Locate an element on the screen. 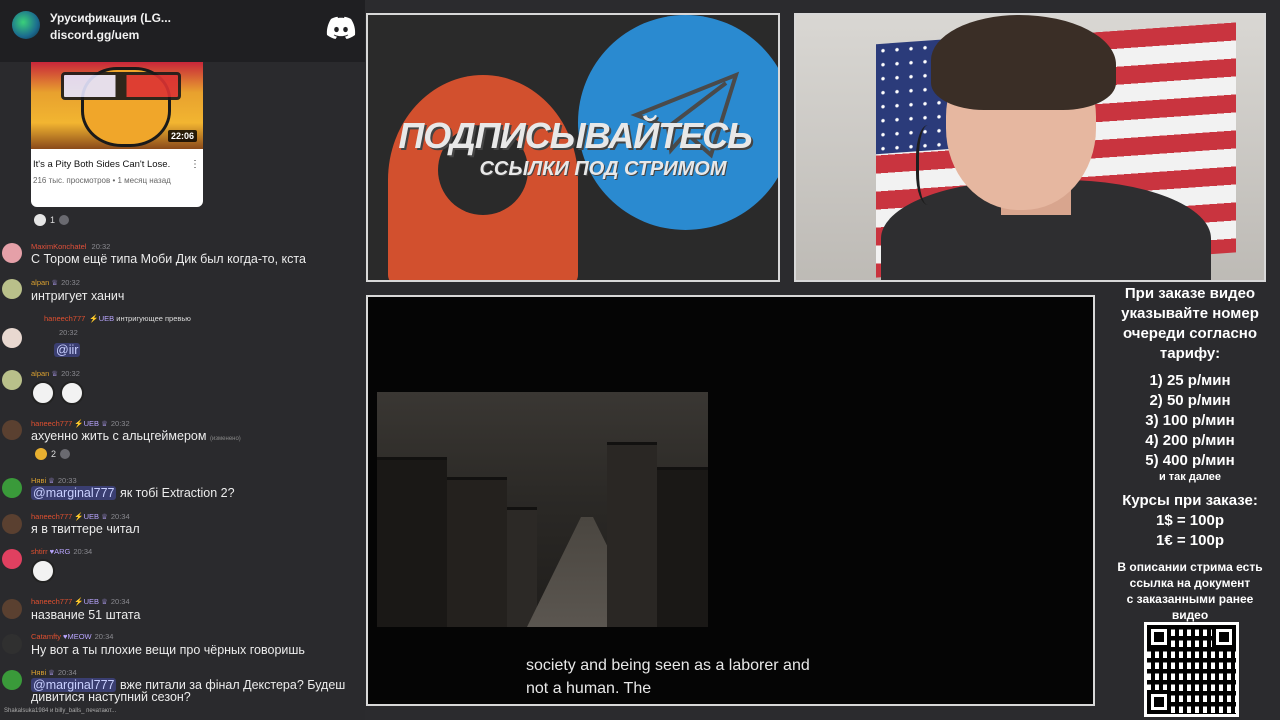 This screenshot has width=1280, height=720. qr-code is located at coordinates (1191, 669).